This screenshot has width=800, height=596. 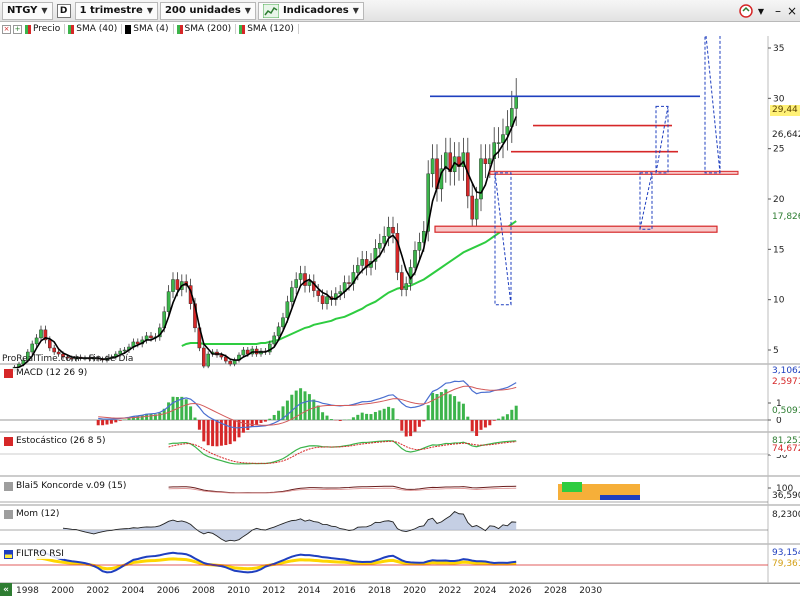 I want to click on rsi-label-text: FILTRO RSI, so click(x=40, y=554).